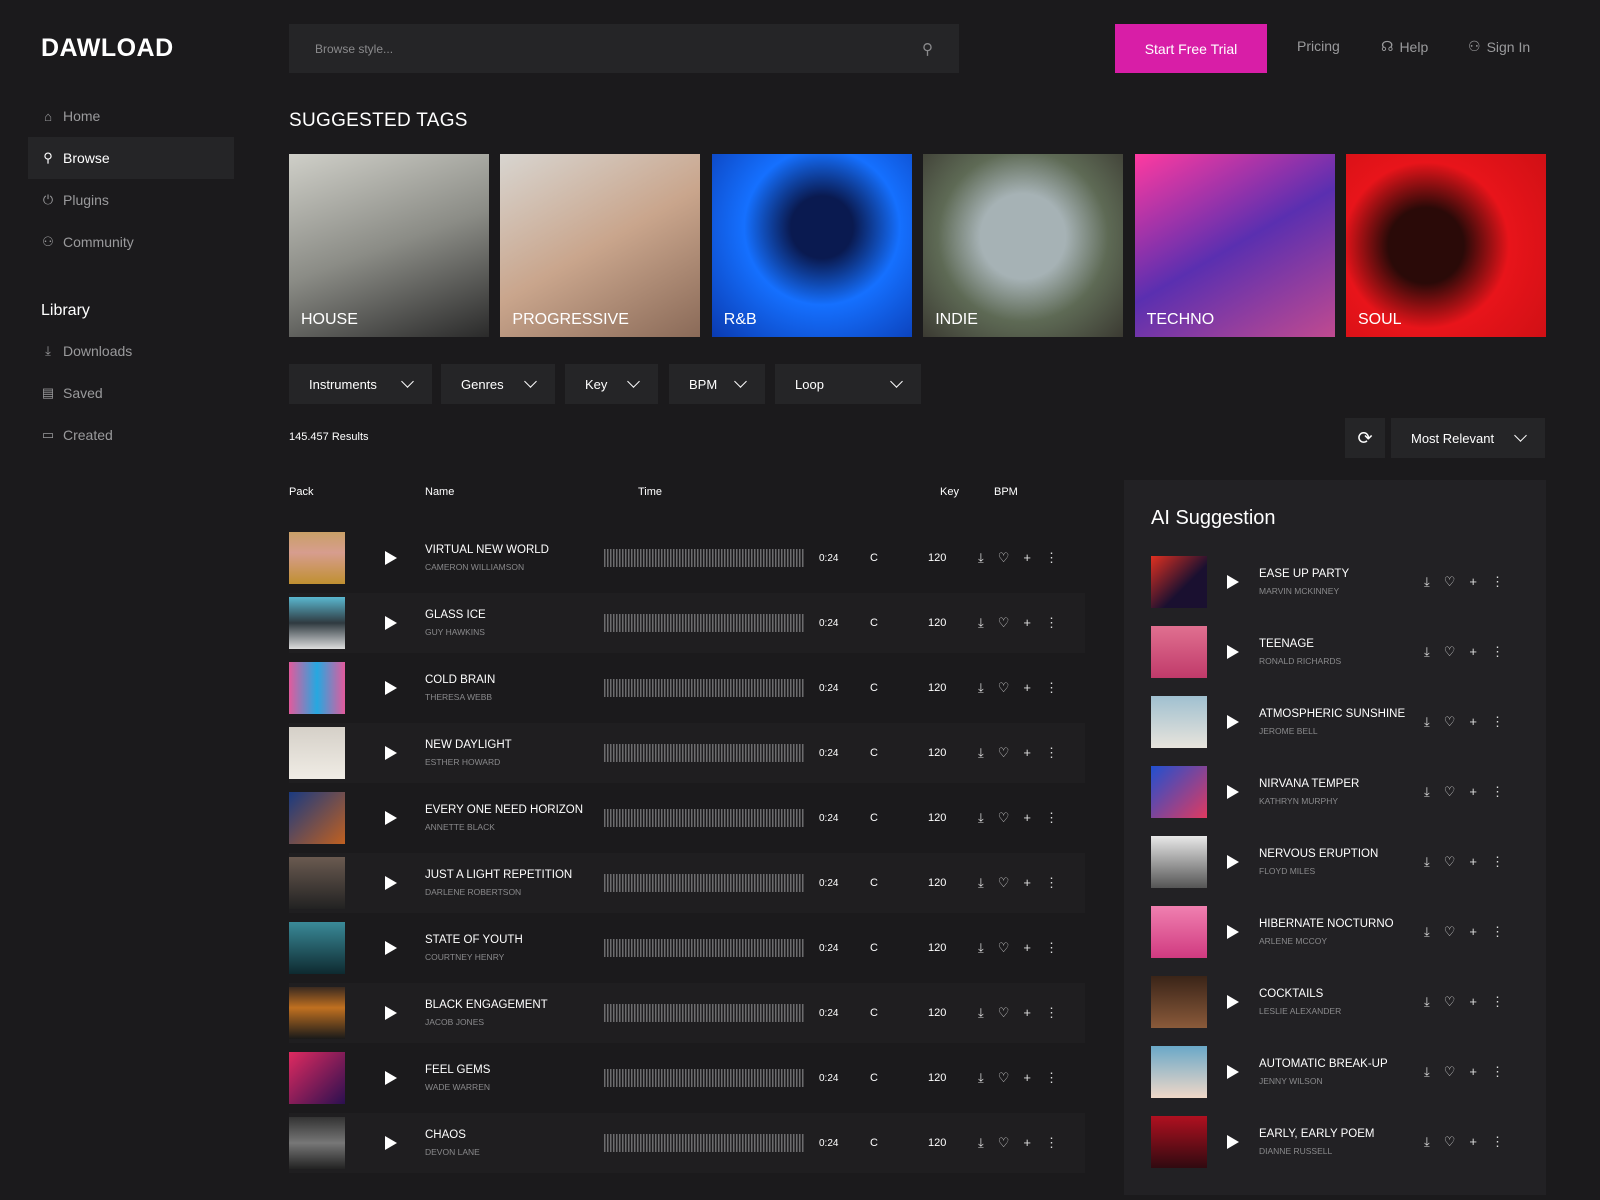 This screenshot has height=1200, width=1600. What do you see at coordinates (107, 48) in the screenshot?
I see `brand-logo: DAWLOAD` at bounding box center [107, 48].